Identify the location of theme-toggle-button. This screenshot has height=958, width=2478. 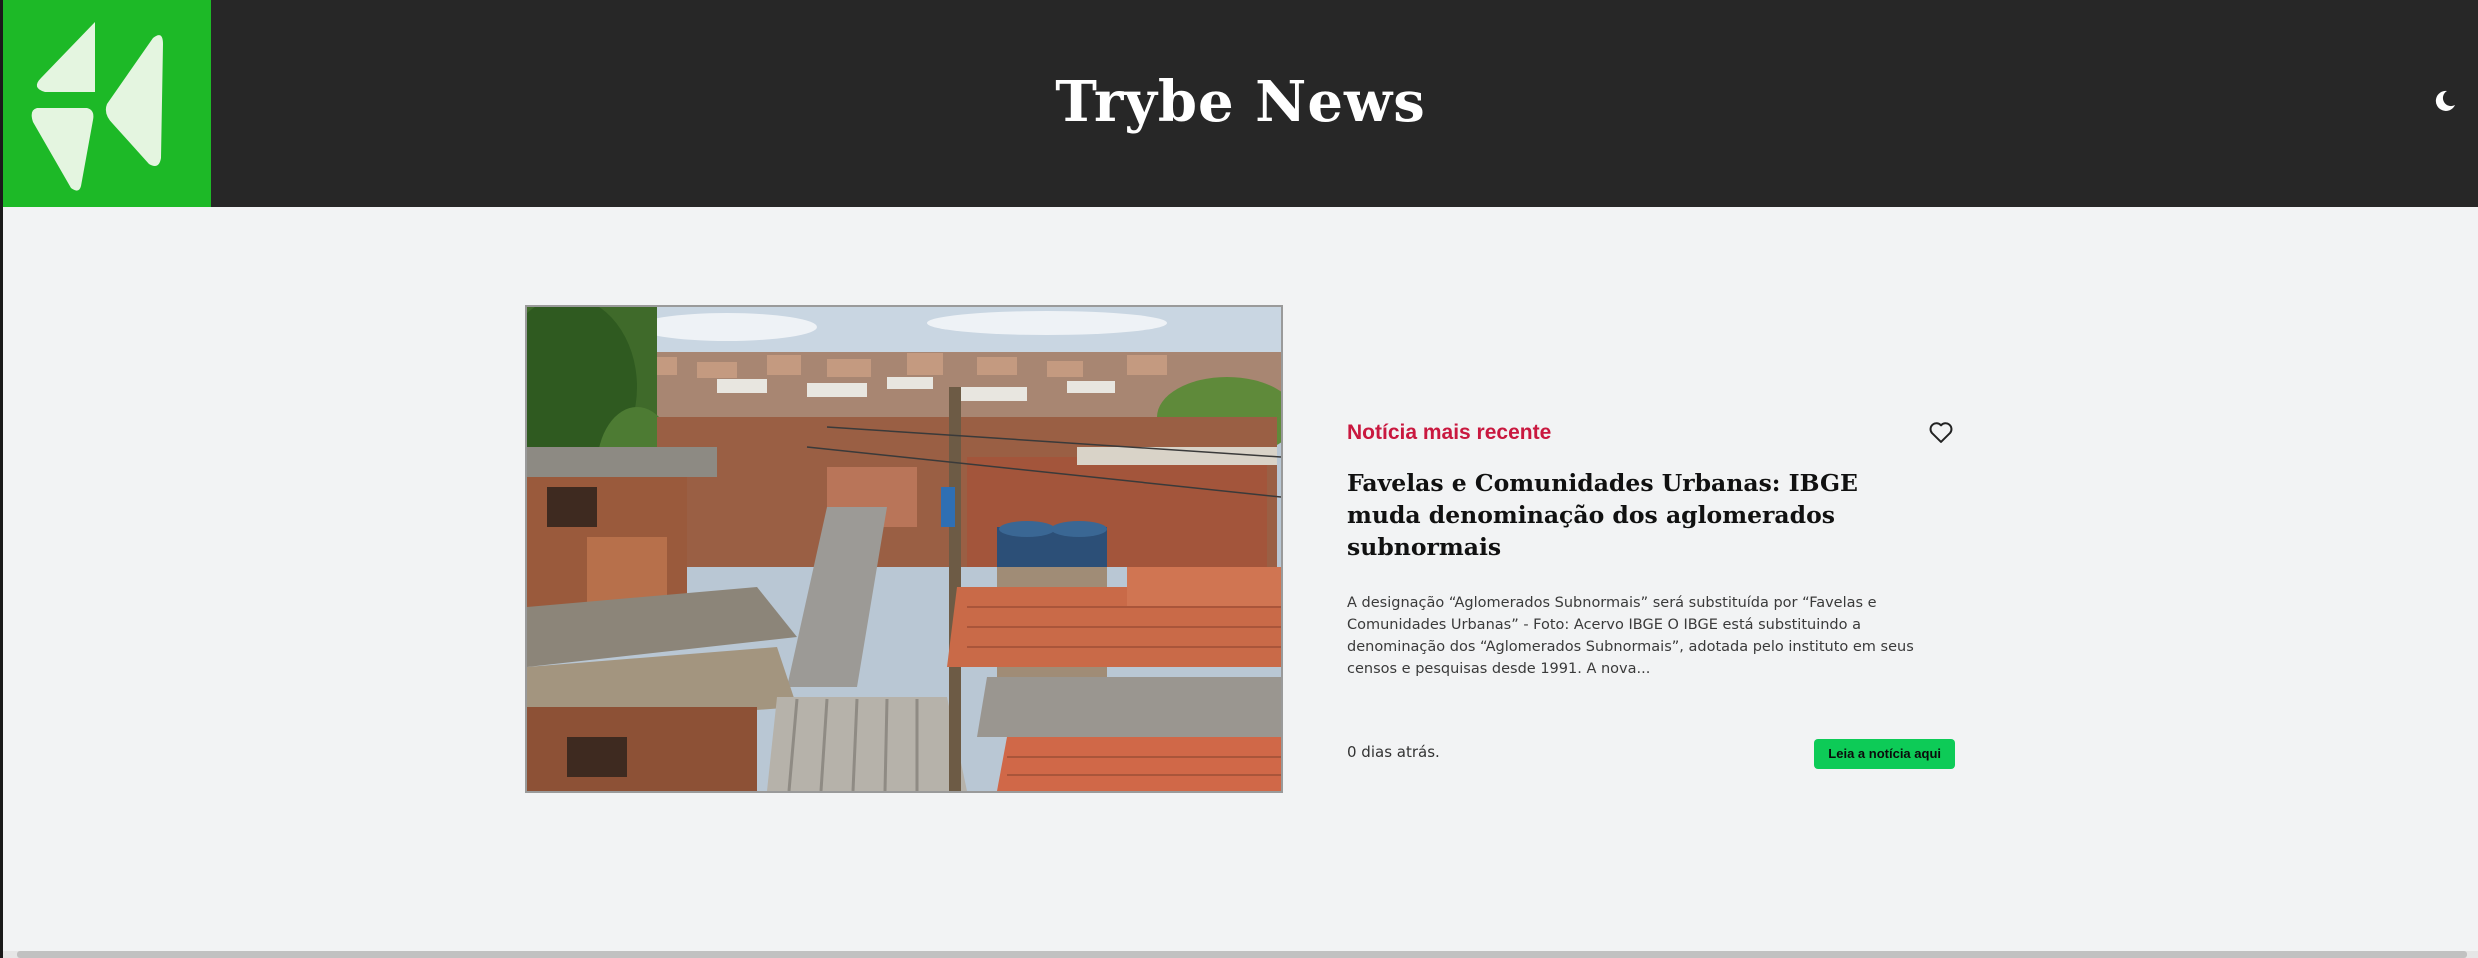
(2445, 101).